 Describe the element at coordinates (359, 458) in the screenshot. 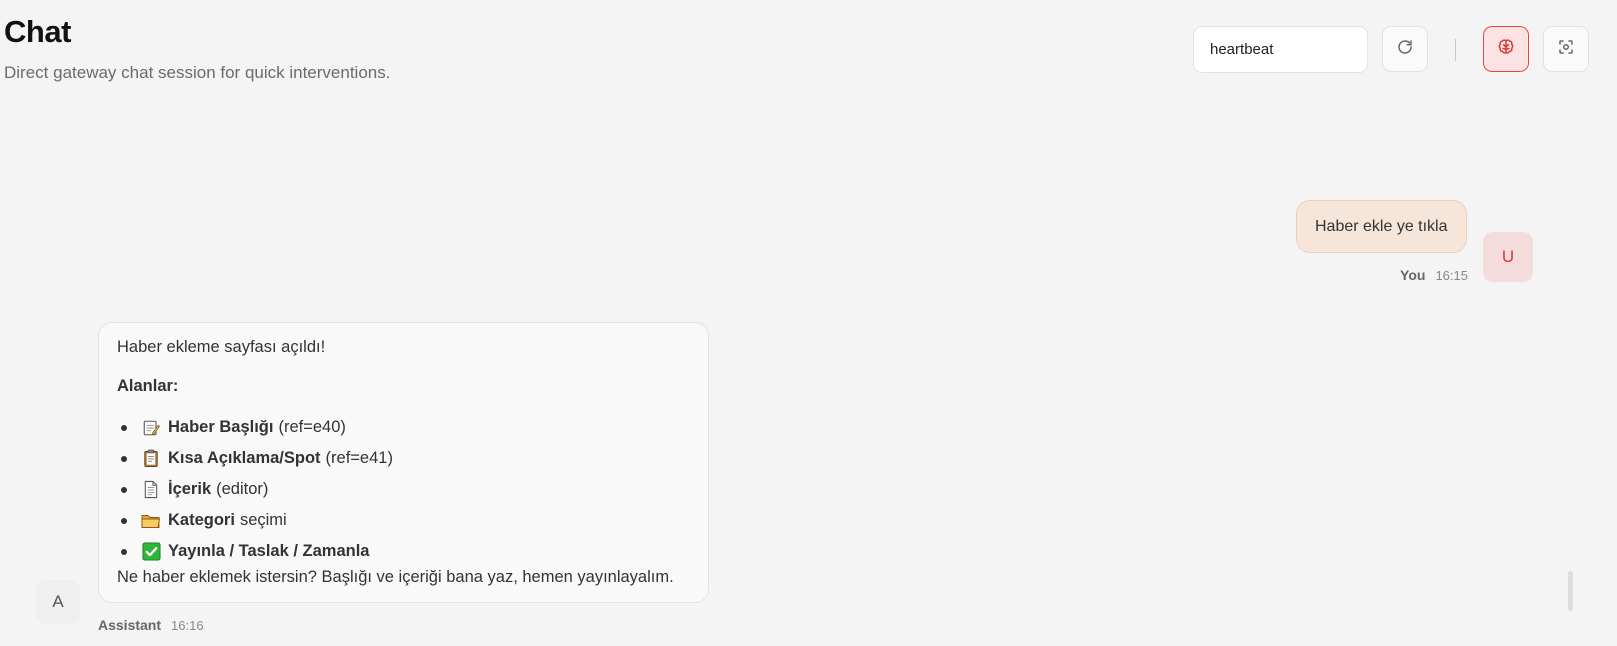

I see `field-note: (ref=e41)` at that location.